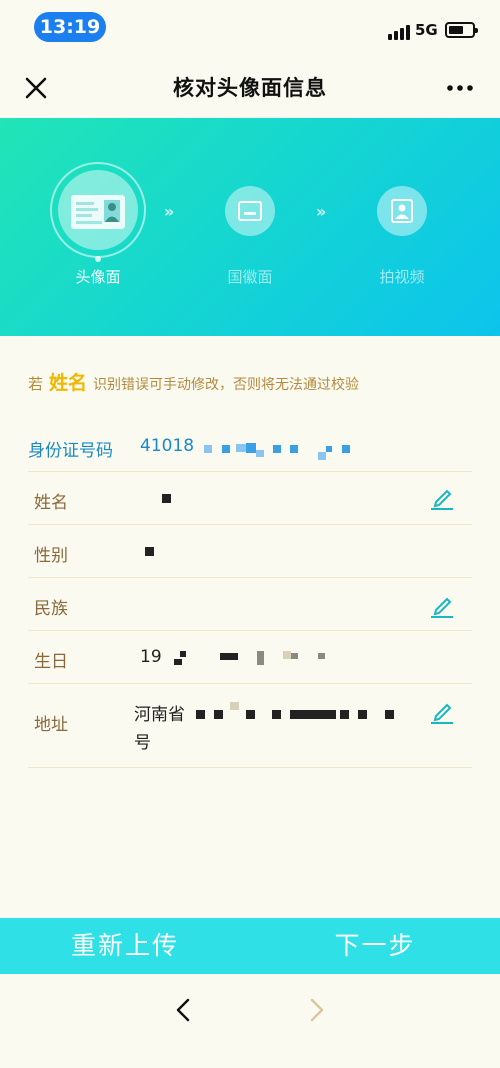 This screenshot has height=1068, width=500. Describe the element at coordinates (70, 451) in the screenshot. I see `id-number-label: 身份证号码` at that location.